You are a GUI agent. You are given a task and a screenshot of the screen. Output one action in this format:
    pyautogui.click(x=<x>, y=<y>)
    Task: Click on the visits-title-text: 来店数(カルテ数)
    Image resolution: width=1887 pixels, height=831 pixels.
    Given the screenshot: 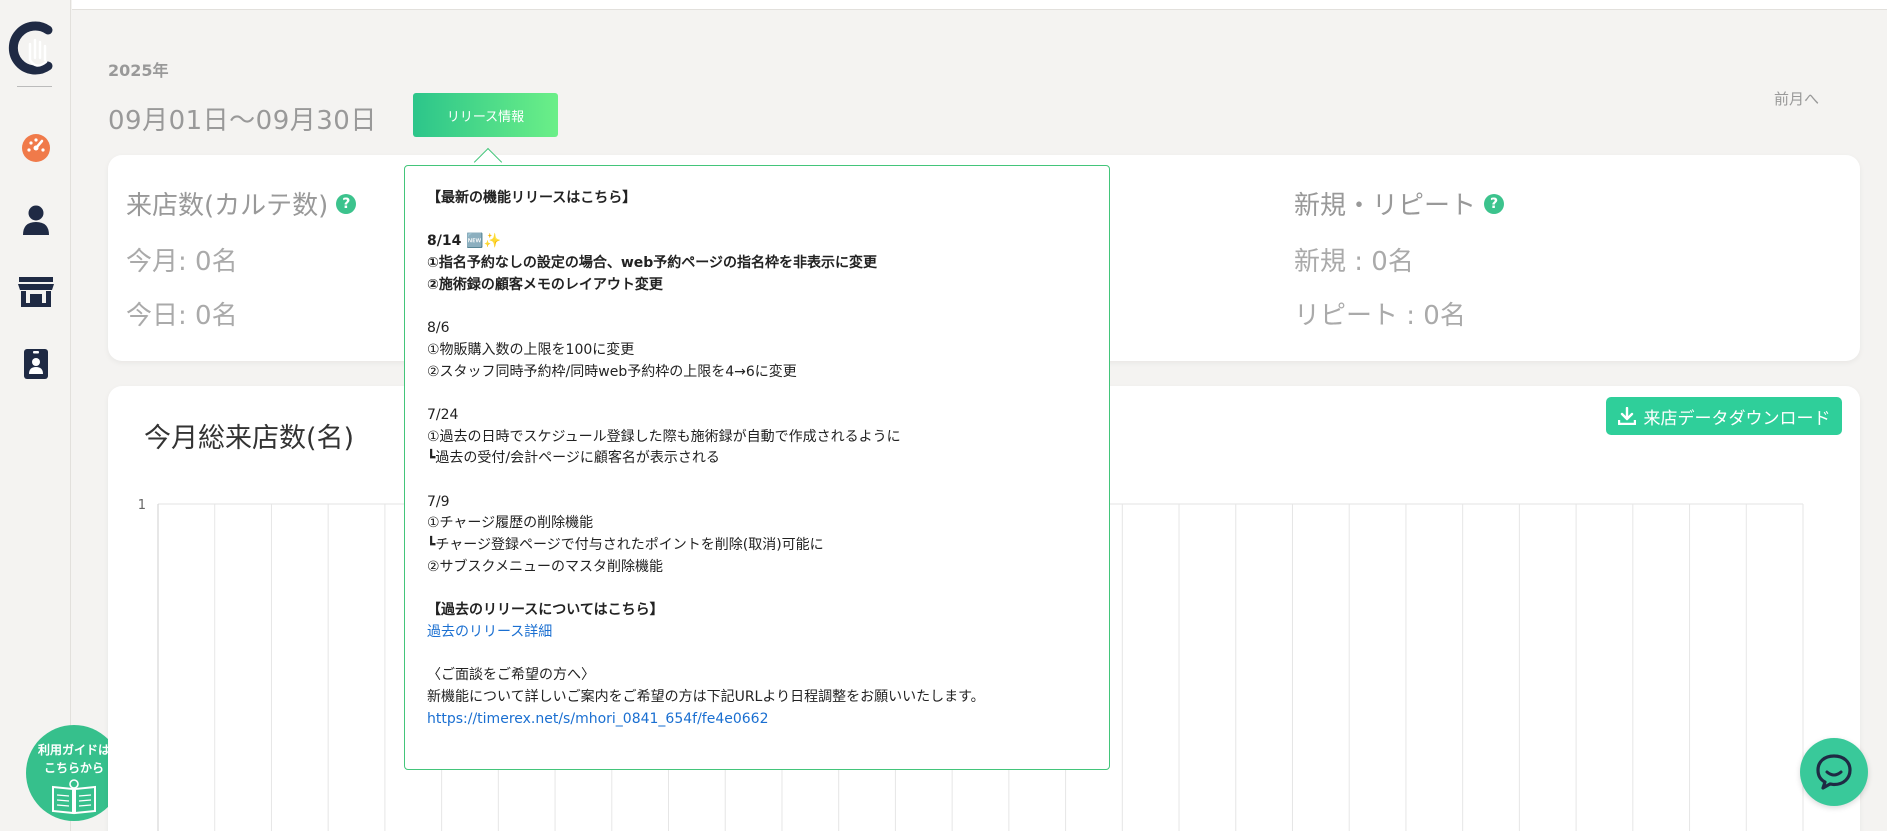 What is the action you would take?
    pyautogui.click(x=227, y=206)
    